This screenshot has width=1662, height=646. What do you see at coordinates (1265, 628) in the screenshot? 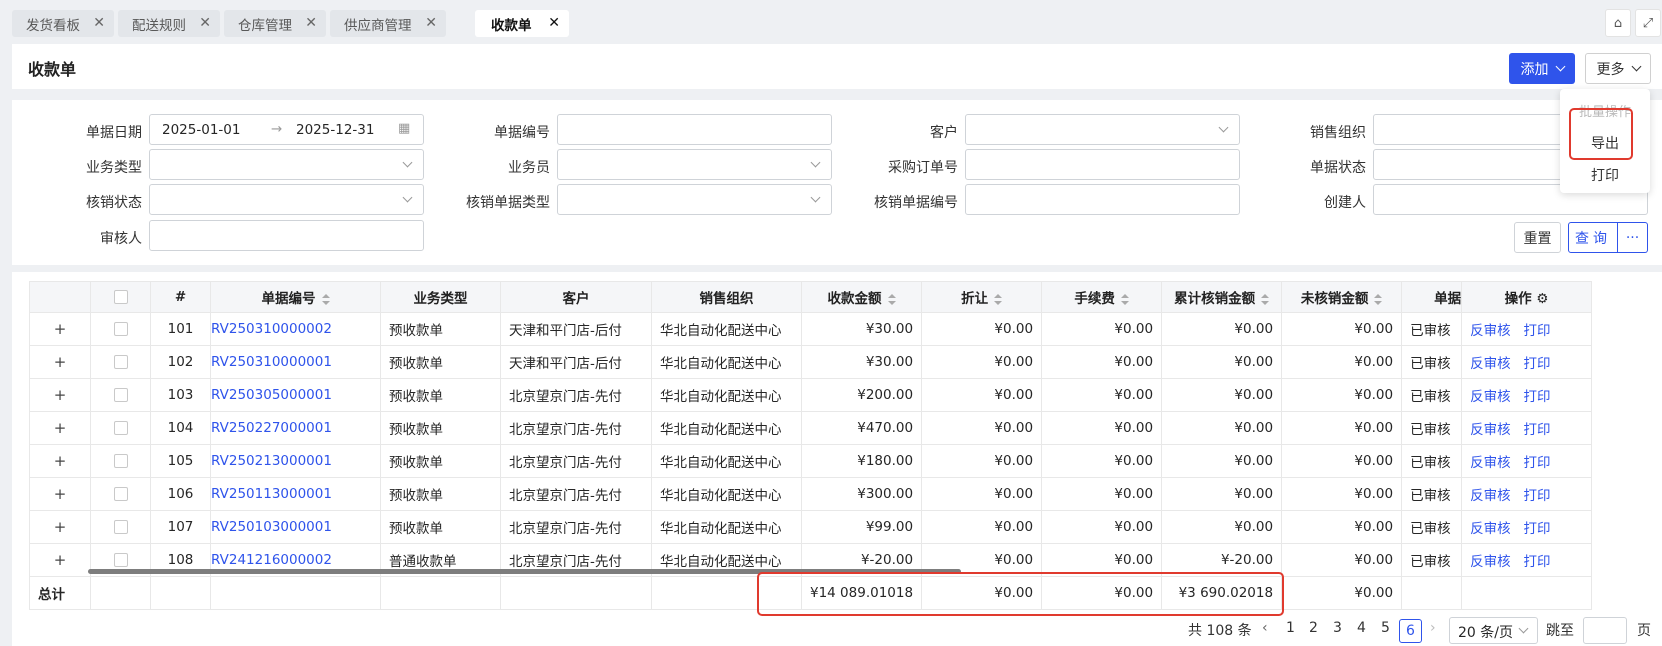
I see `prev-page-icon: ‹` at bounding box center [1265, 628].